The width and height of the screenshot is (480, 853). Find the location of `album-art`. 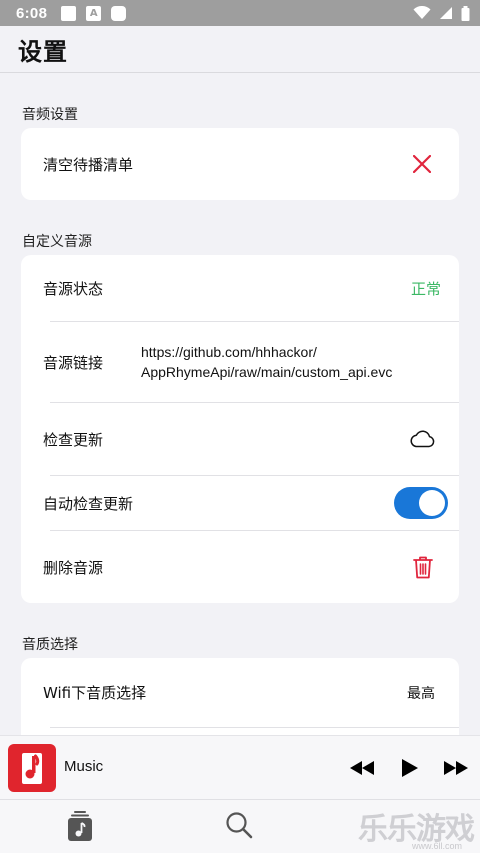

album-art is located at coordinates (32, 768).